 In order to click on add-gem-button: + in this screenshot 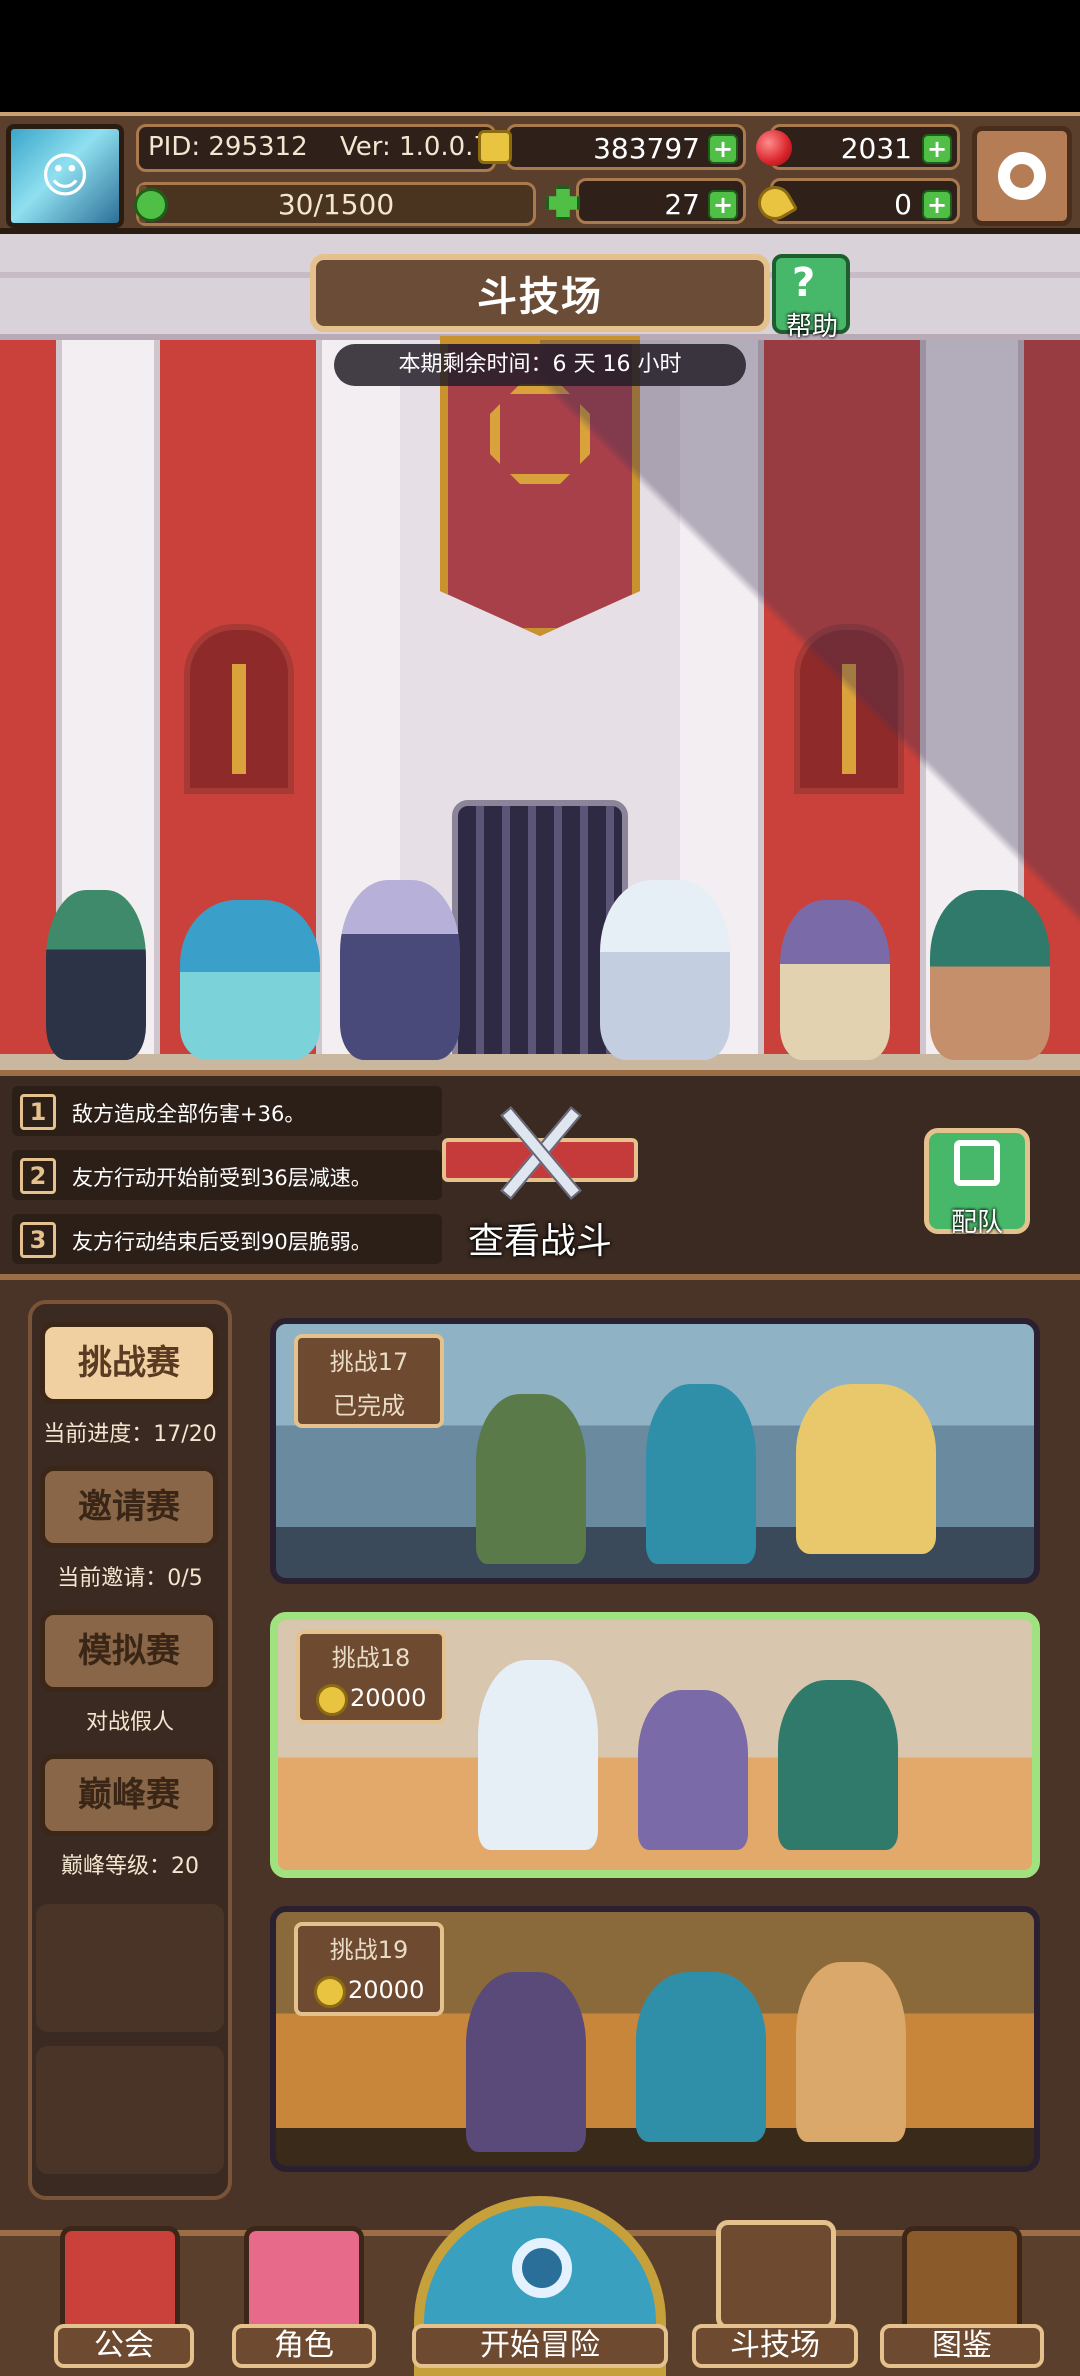, I will do `click(937, 149)`.